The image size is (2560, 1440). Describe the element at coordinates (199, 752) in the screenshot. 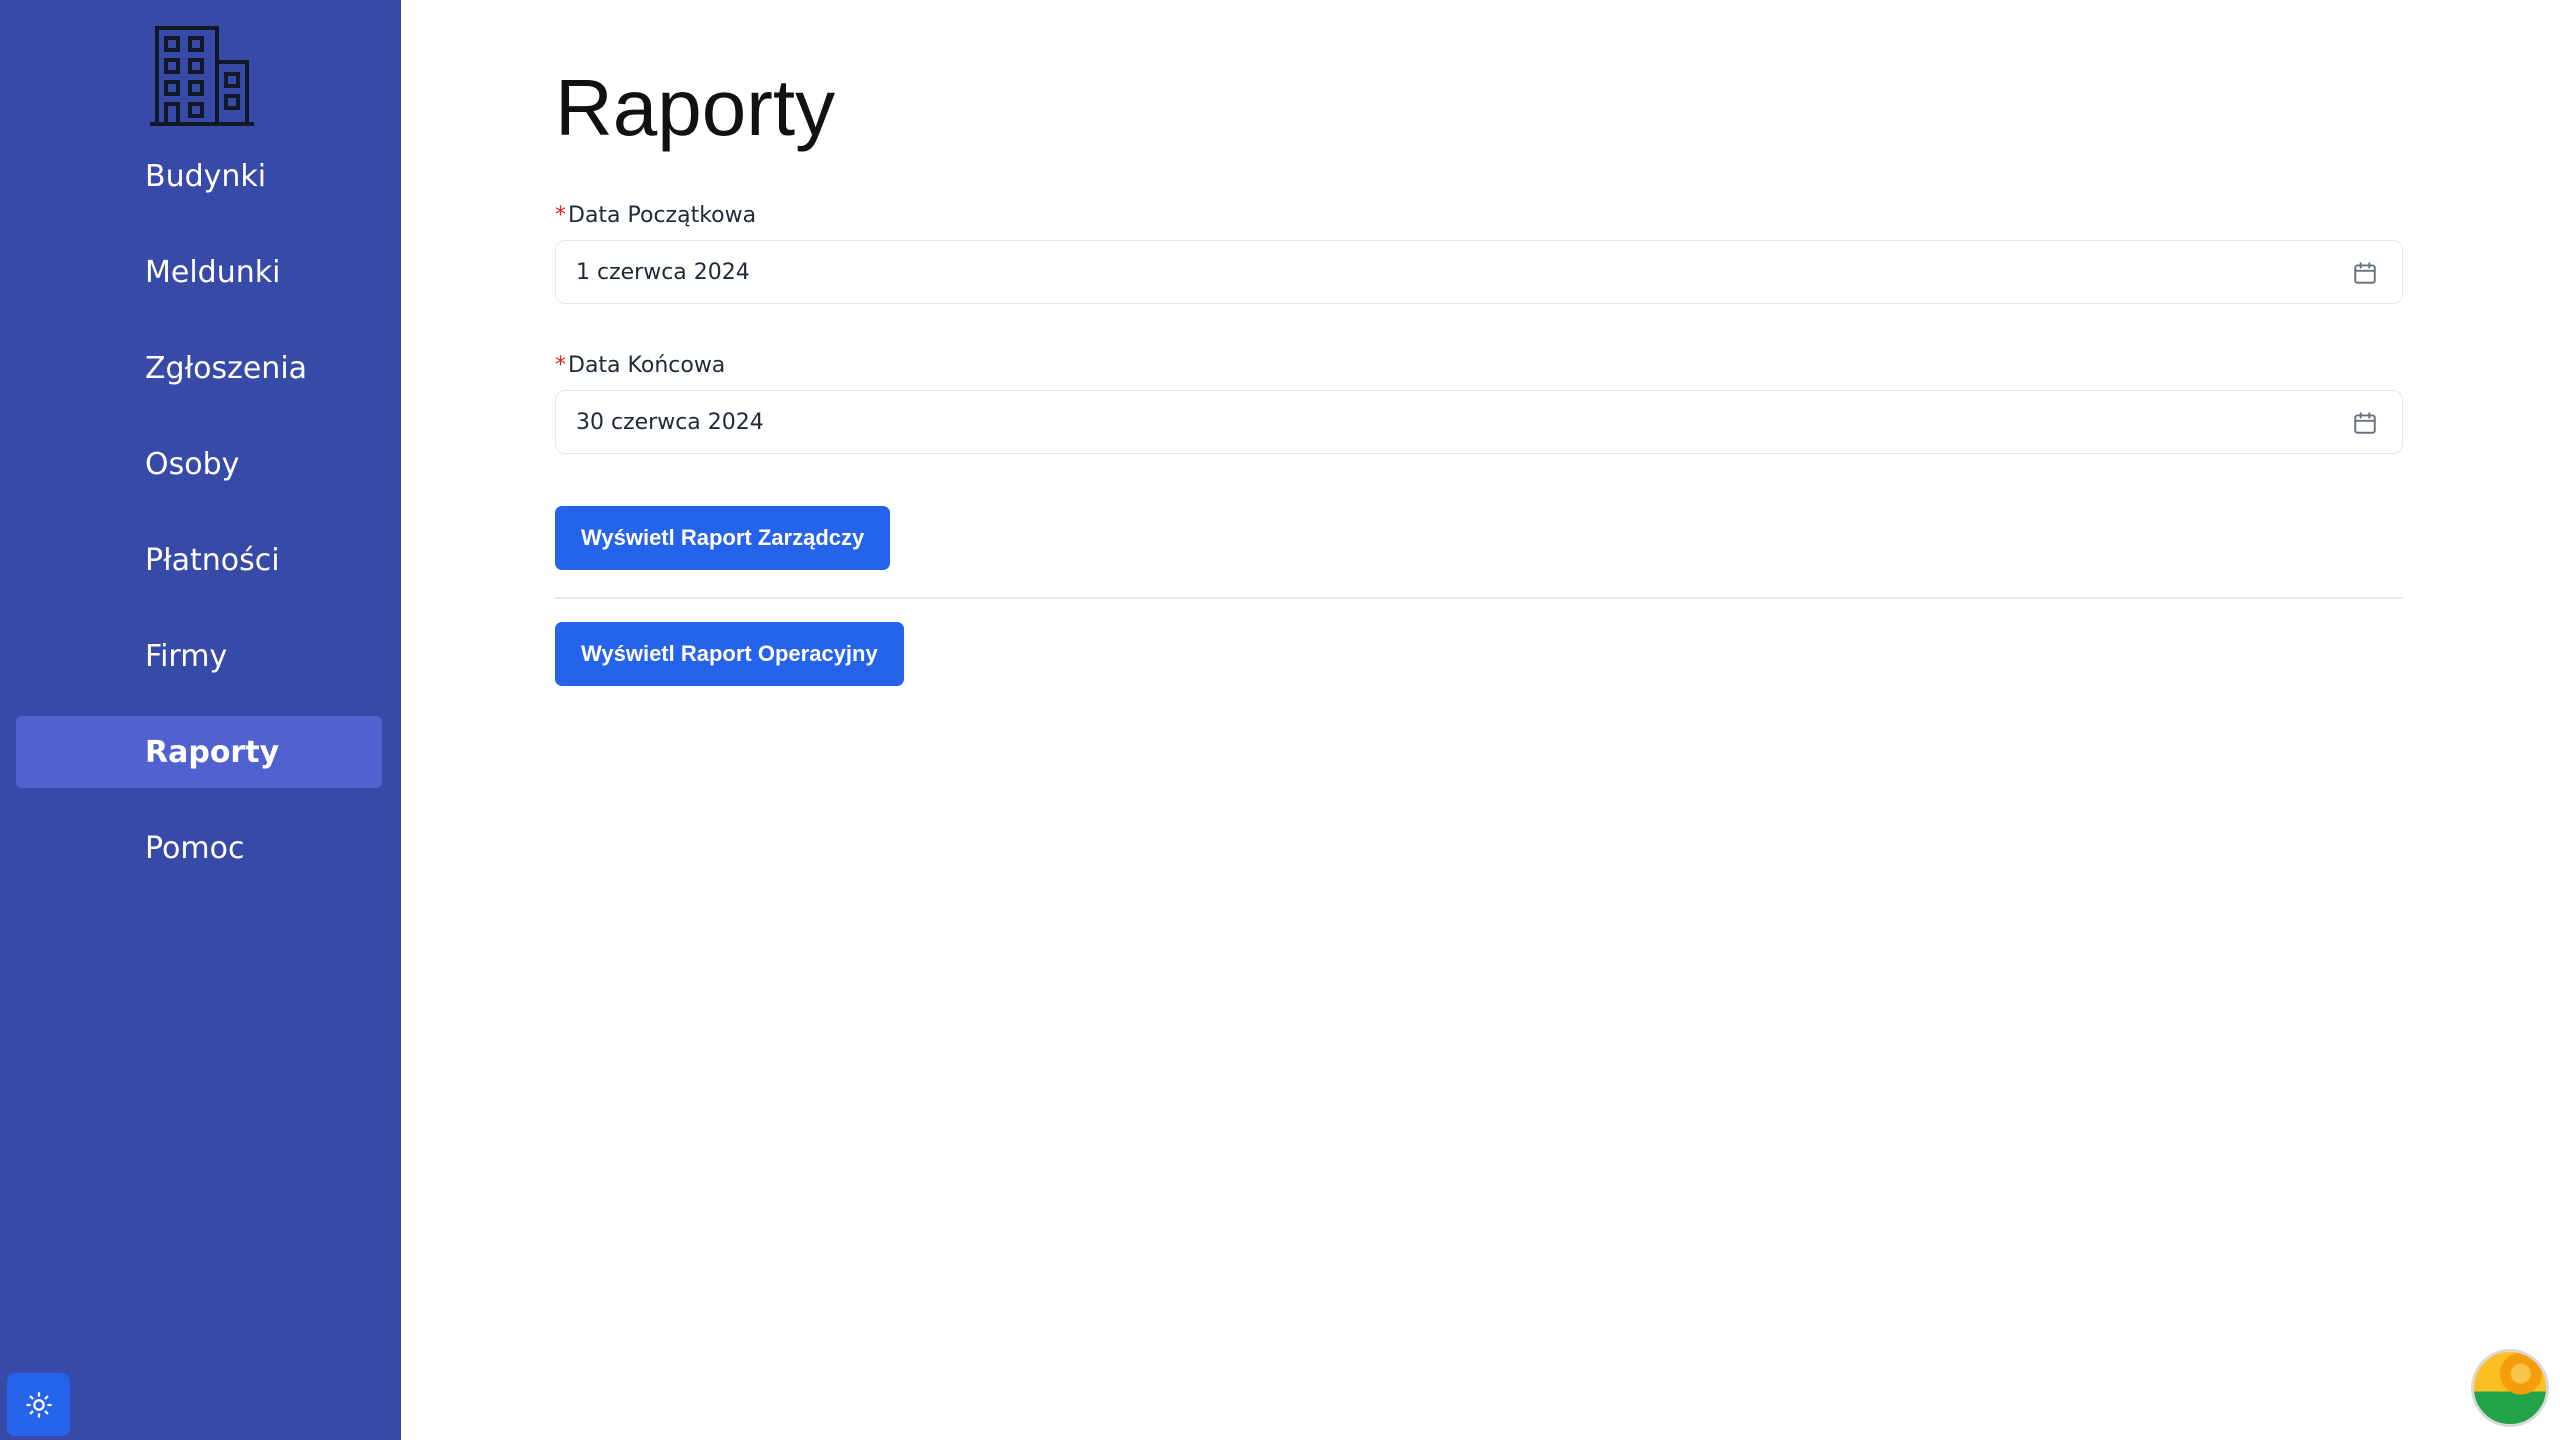

I see `sidebar-item-raporty: Raporty` at that location.